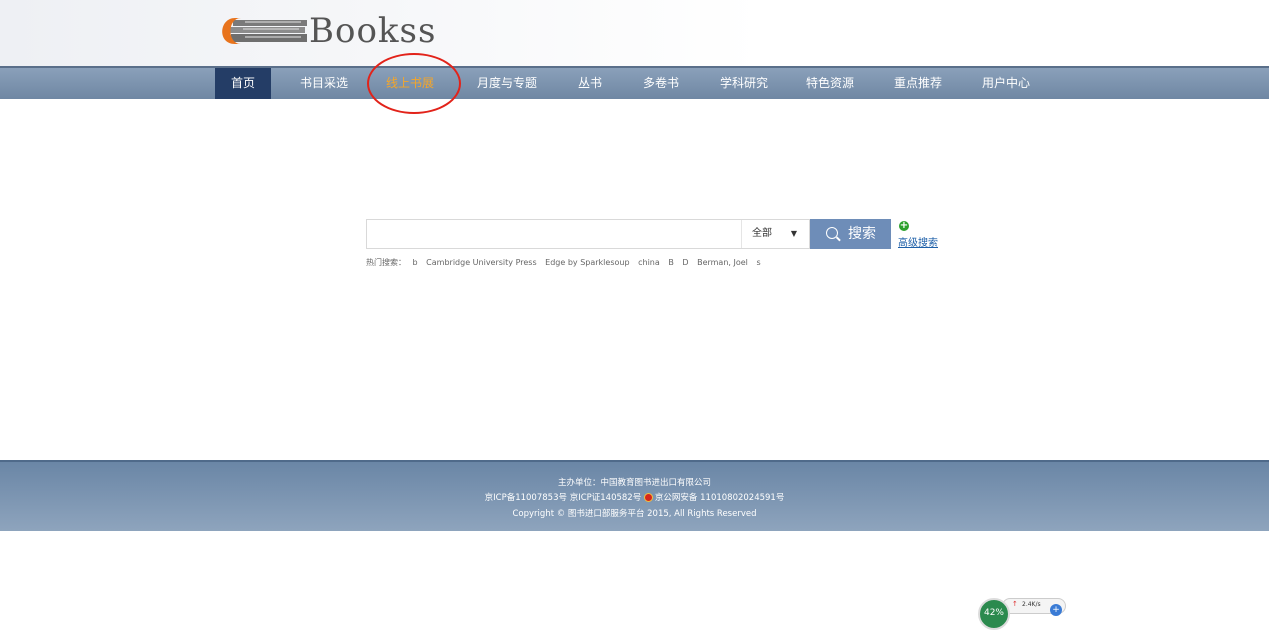 The image size is (1269, 630). I want to click on site-logo: Bookss, so click(325, 31).